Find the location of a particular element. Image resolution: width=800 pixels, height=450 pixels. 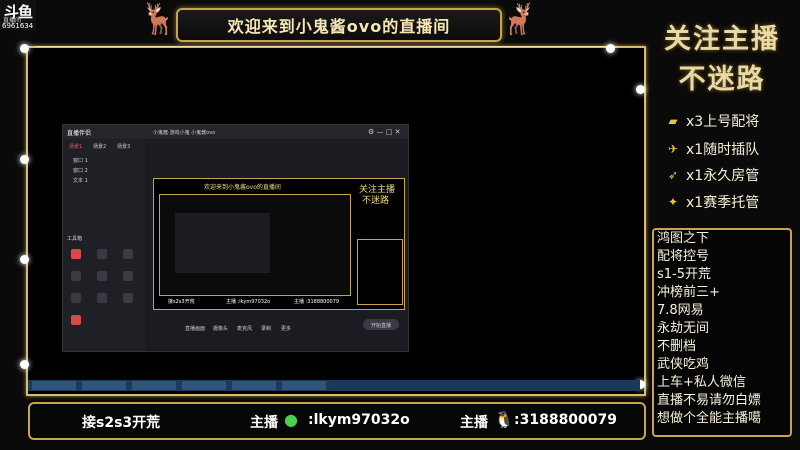

perk-item: ▰ x3上号配将 is located at coordinates (729, 121).